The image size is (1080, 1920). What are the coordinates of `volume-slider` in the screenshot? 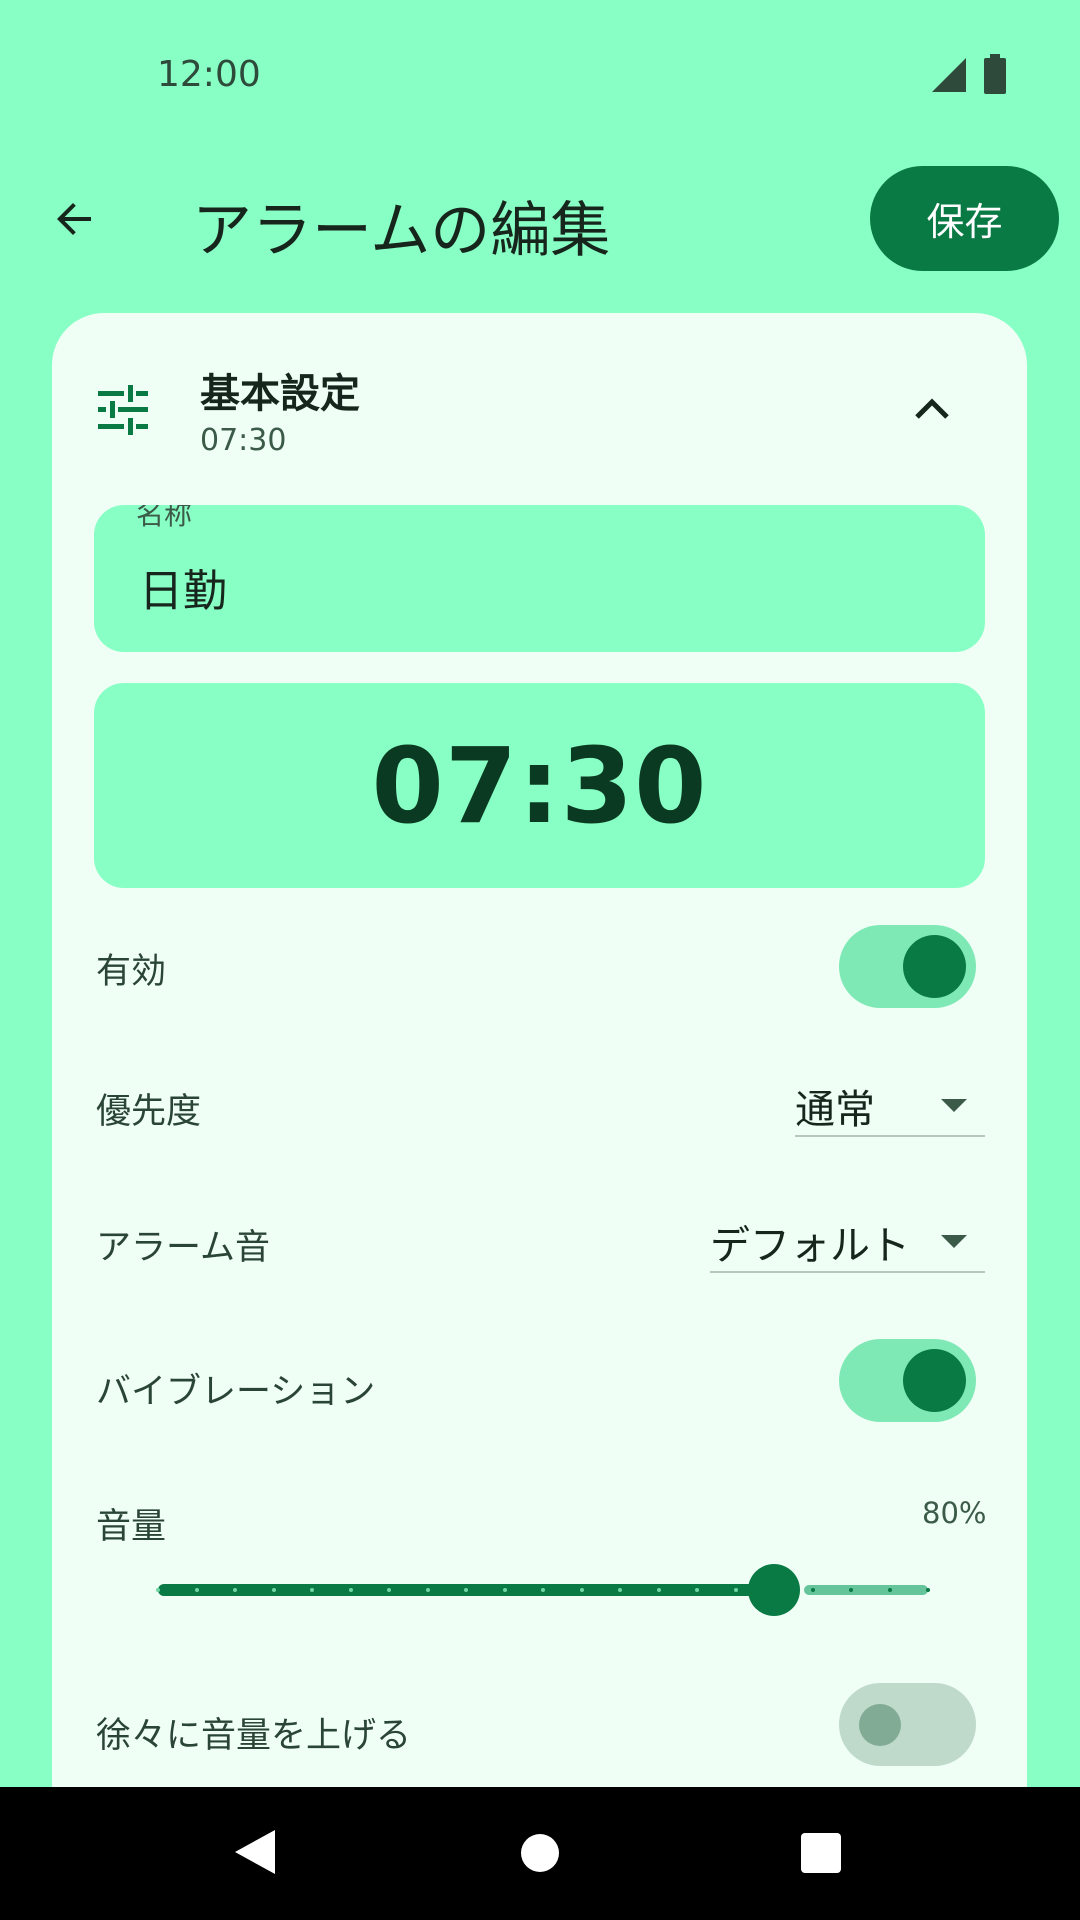 It's located at (543, 1590).